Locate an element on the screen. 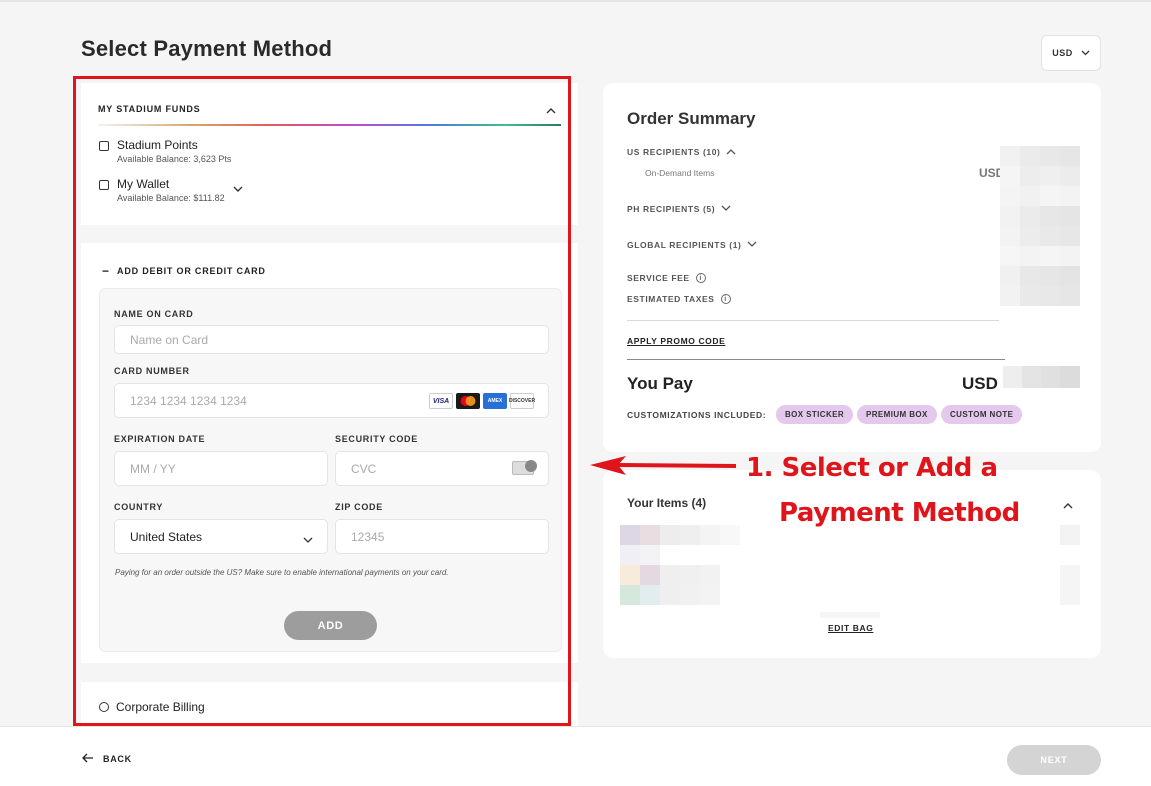  us-recipients-label: US RECIPIENTS (10) is located at coordinates (674, 152).